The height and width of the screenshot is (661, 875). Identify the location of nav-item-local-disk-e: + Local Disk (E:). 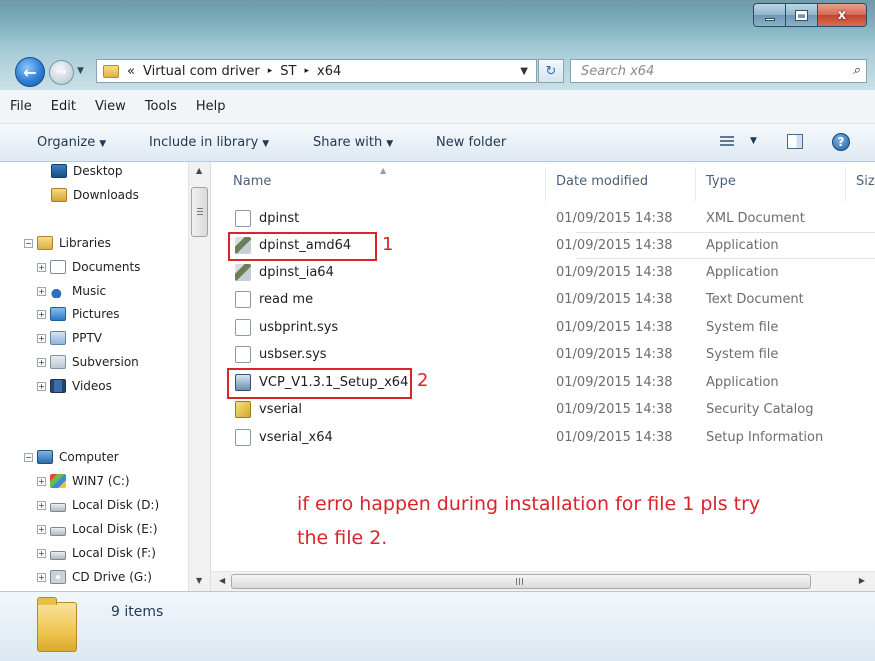
(97, 529).